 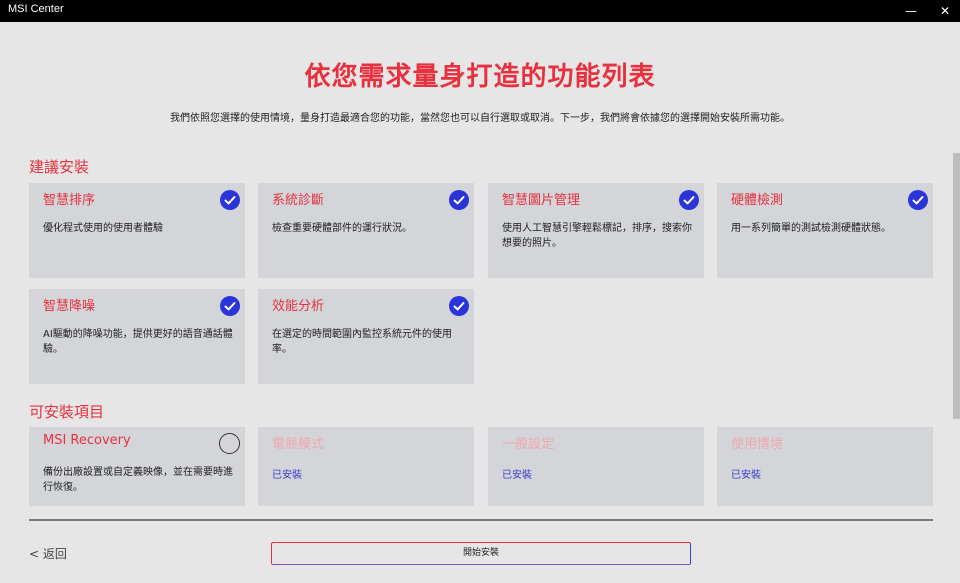 What do you see at coordinates (528, 444) in the screenshot?
I see `card-title: 一般設定` at bounding box center [528, 444].